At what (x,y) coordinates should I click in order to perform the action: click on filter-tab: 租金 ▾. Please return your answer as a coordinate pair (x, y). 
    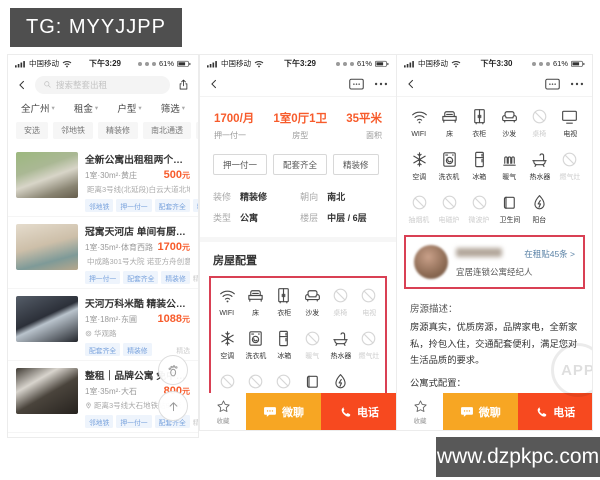
    Looking at the image, I should click on (86, 108).